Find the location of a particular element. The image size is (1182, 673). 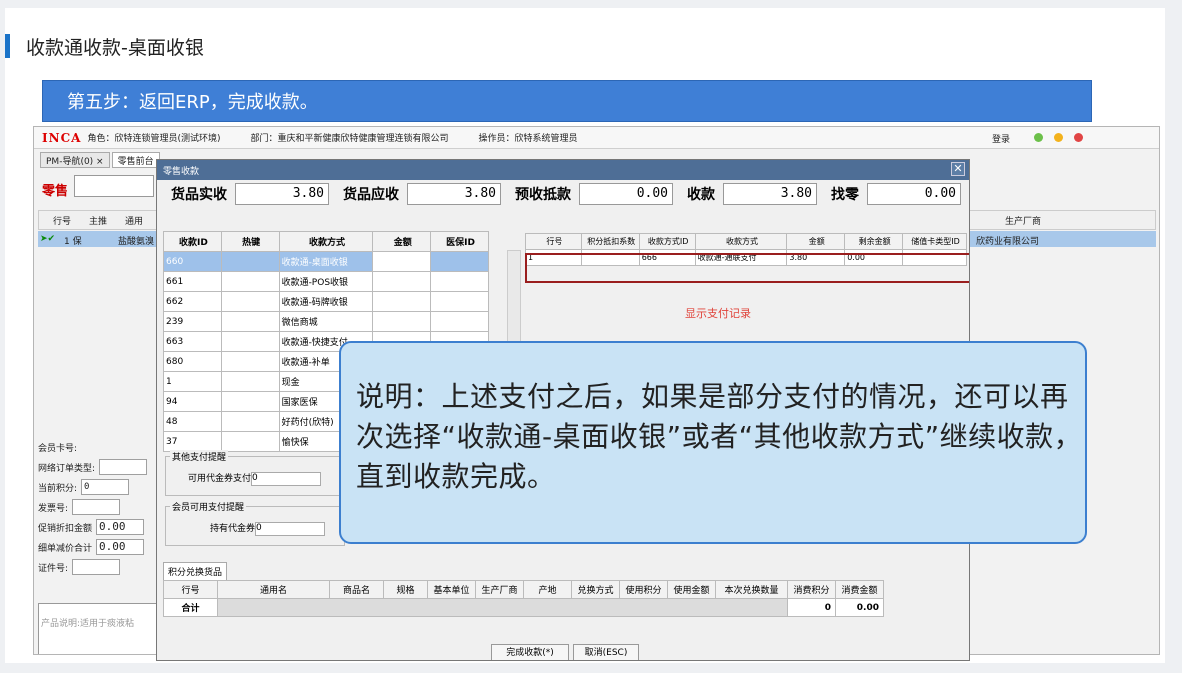

close-icon: ✕ is located at coordinates (958, 169).